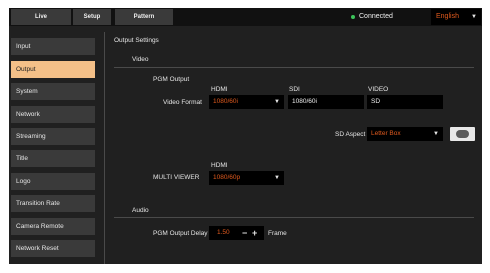 This screenshot has width=490, height=273. What do you see at coordinates (386, 133) in the screenshot?
I see `sd-aspect-value: Letter Box` at bounding box center [386, 133].